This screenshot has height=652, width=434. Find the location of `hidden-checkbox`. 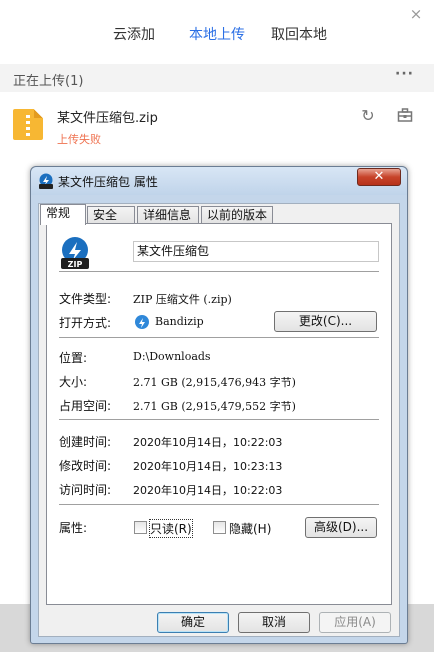

hidden-checkbox is located at coordinates (219, 527).